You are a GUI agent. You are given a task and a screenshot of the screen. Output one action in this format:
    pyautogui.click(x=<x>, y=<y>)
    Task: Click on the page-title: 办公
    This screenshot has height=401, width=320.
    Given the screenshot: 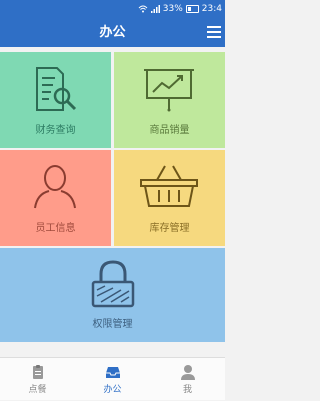 What is the action you would take?
    pyautogui.click(x=112, y=32)
    